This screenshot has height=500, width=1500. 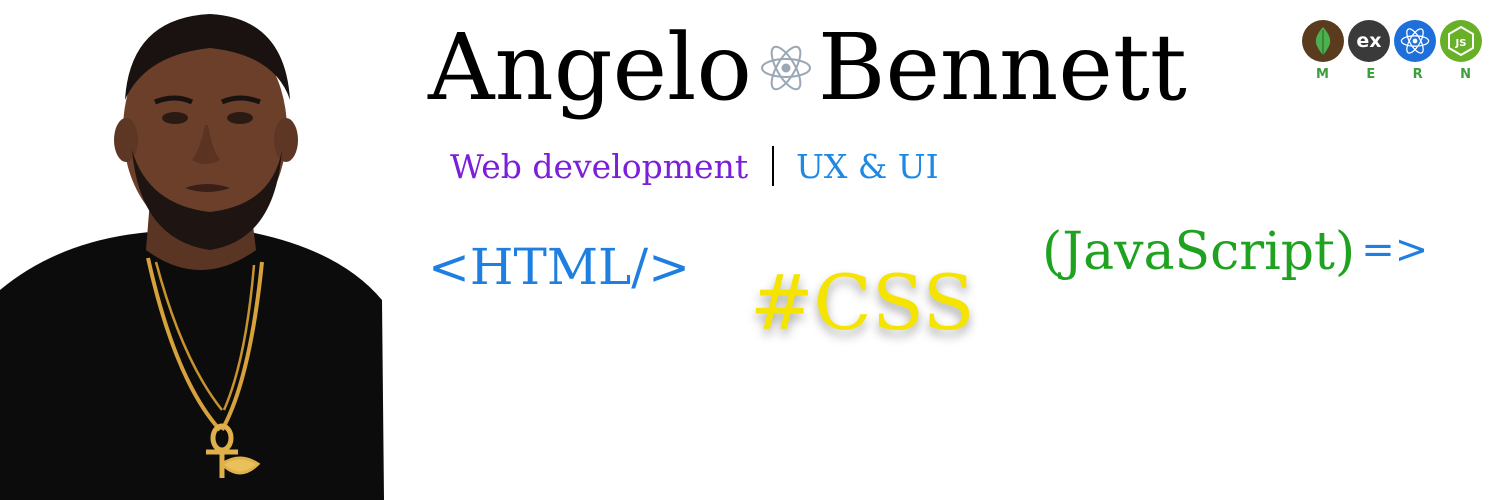 I want to click on javascript-label: (JavaScript), so click(x=1199, y=252).